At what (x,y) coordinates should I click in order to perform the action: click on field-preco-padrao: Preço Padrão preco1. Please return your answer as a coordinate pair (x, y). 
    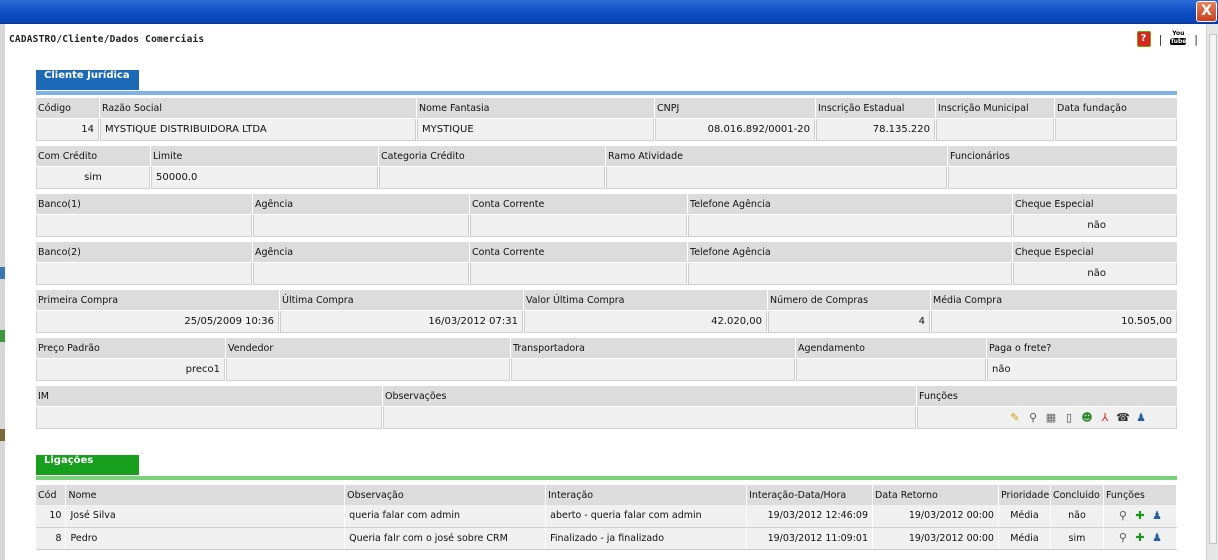
    Looking at the image, I should click on (131, 359).